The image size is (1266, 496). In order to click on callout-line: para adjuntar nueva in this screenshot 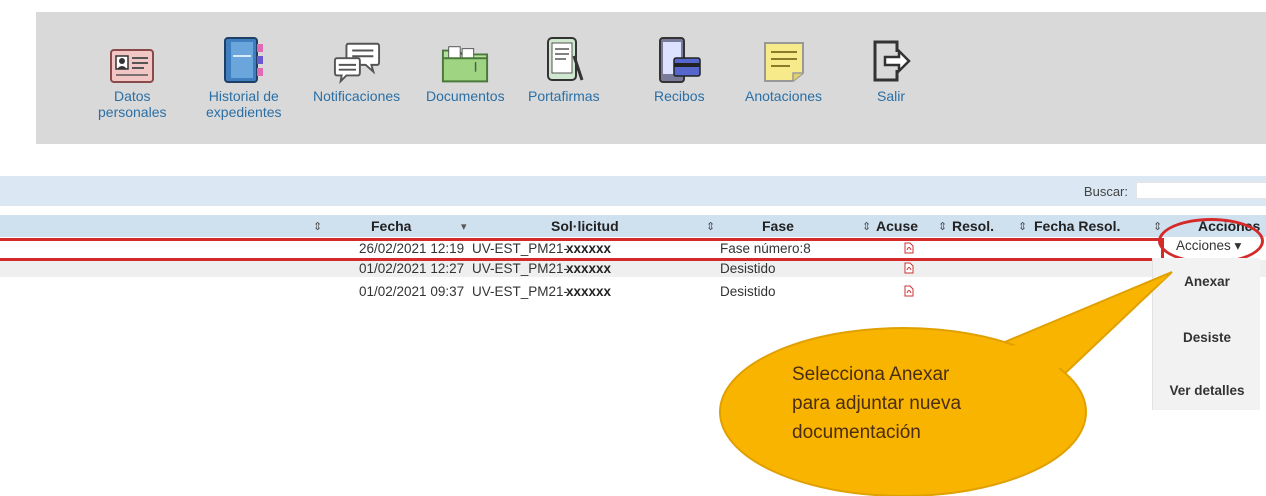, I will do `click(877, 403)`.